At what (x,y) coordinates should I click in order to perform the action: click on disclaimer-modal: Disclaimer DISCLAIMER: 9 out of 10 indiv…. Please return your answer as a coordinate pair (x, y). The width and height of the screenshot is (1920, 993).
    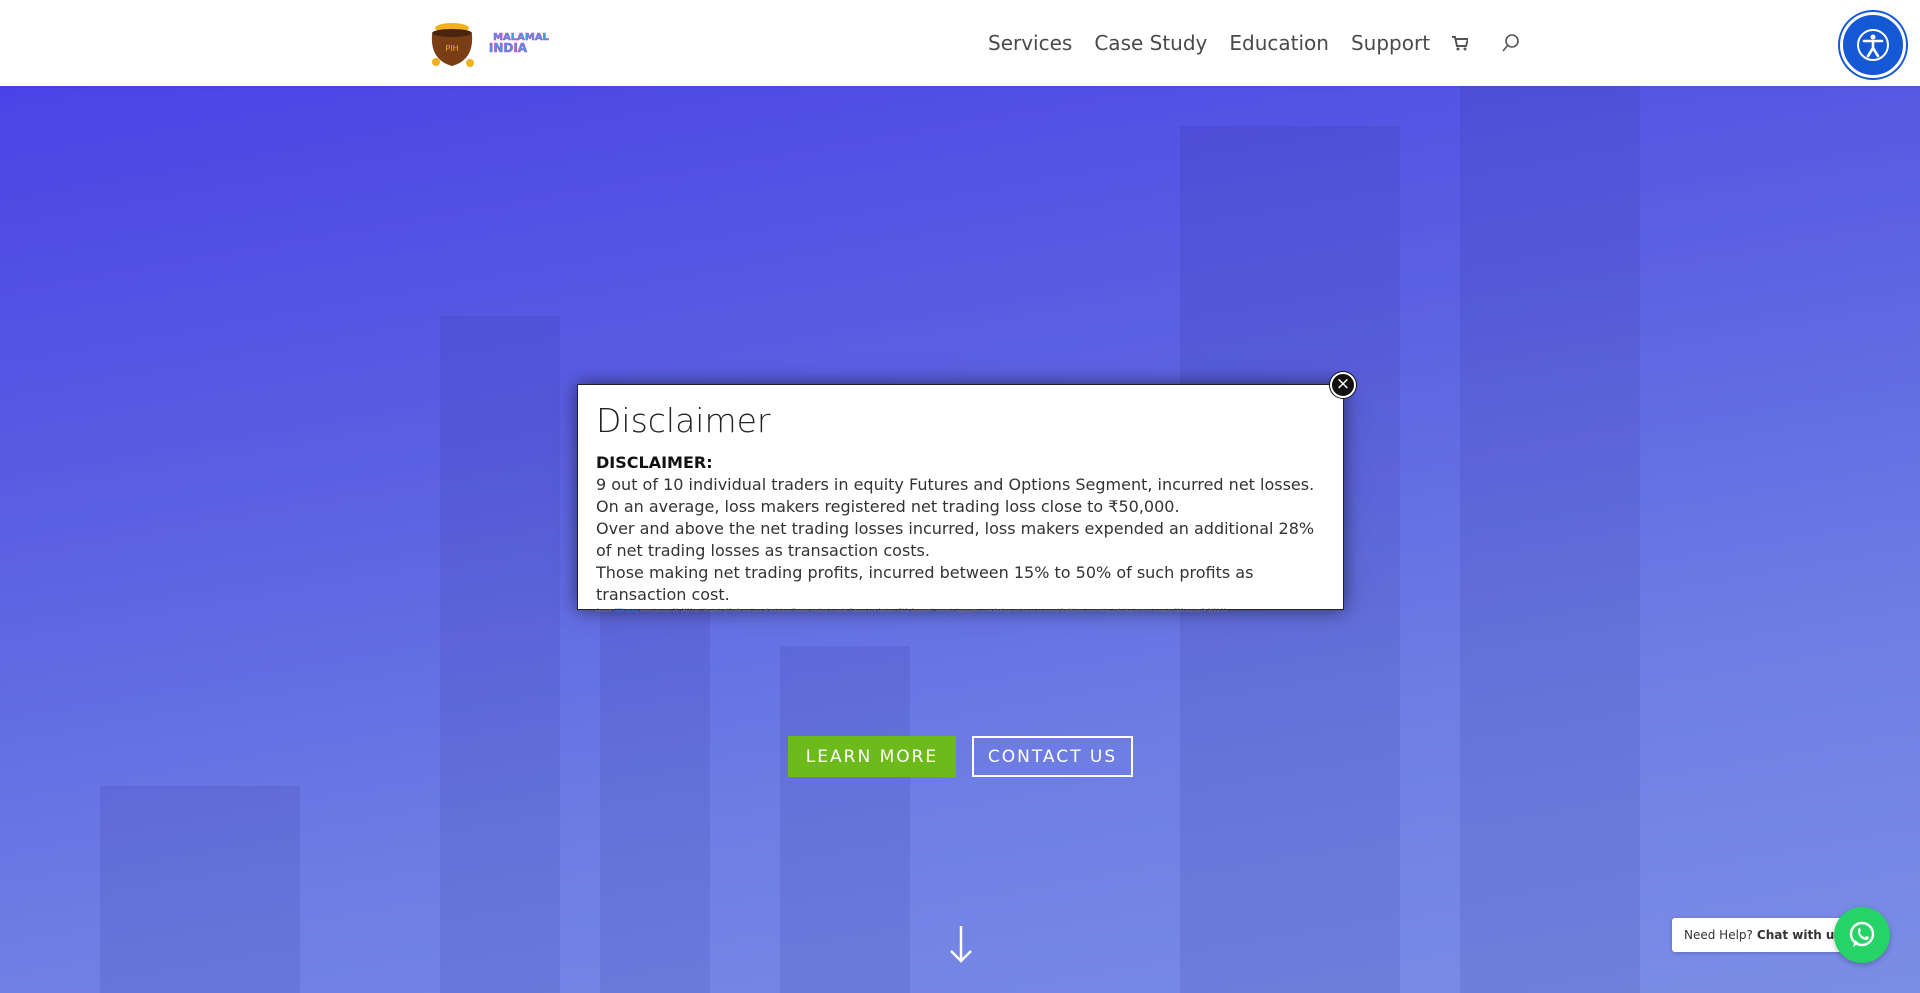
    Looking at the image, I should click on (960, 499).